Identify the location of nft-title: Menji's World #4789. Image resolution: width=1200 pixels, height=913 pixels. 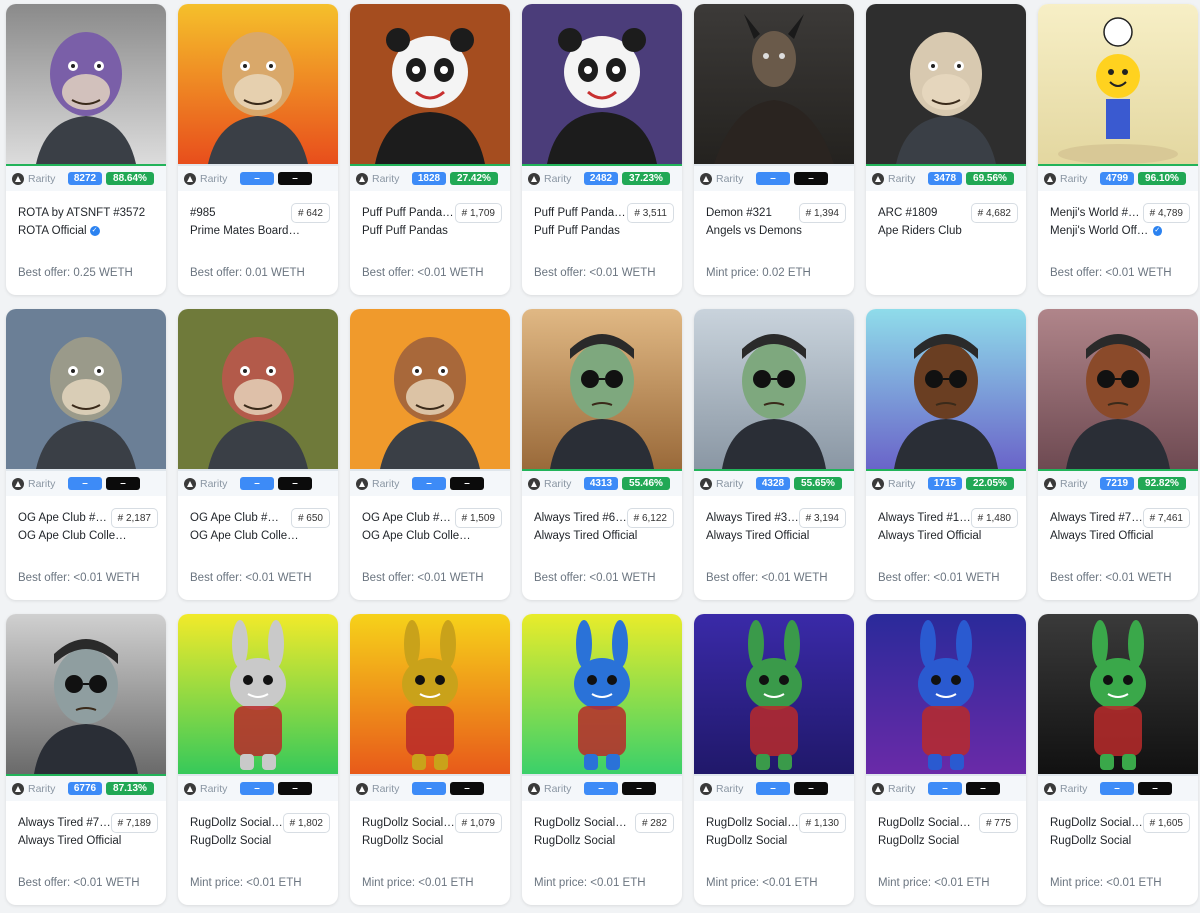
(1097, 213).